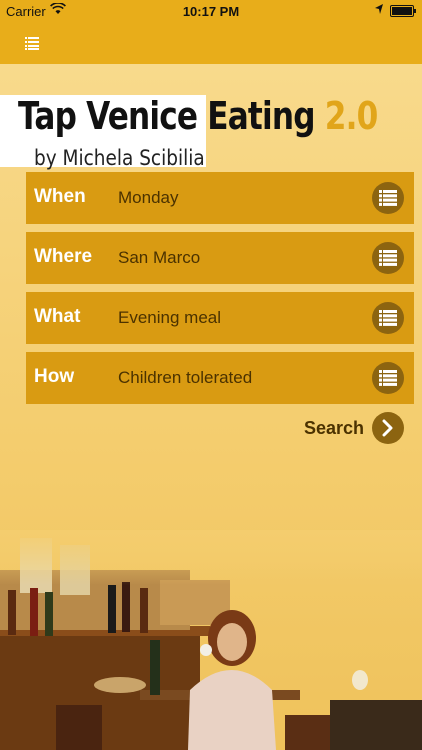 The width and height of the screenshot is (422, 750). I want to click on status-bar: Carrier 10:17 PM, so click(211, 11).